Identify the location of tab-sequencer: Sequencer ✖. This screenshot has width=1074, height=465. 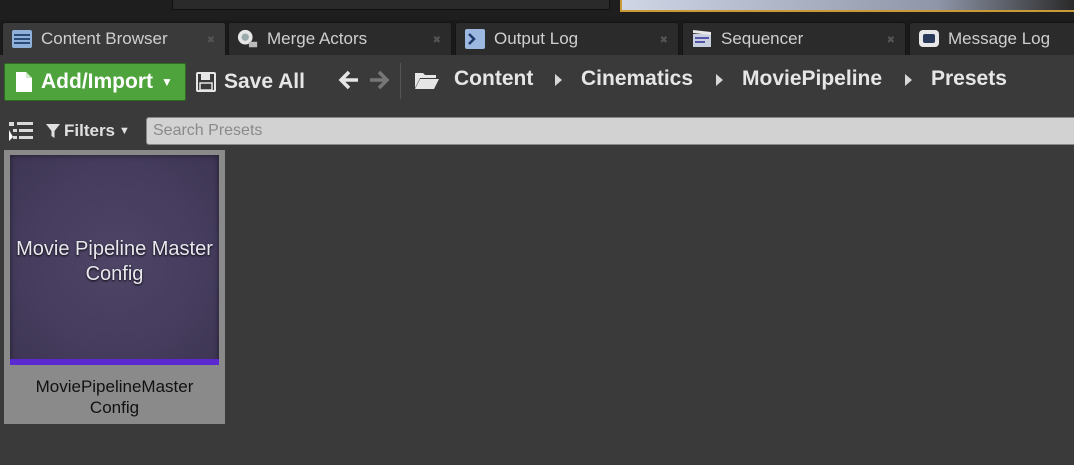
(794, 38).